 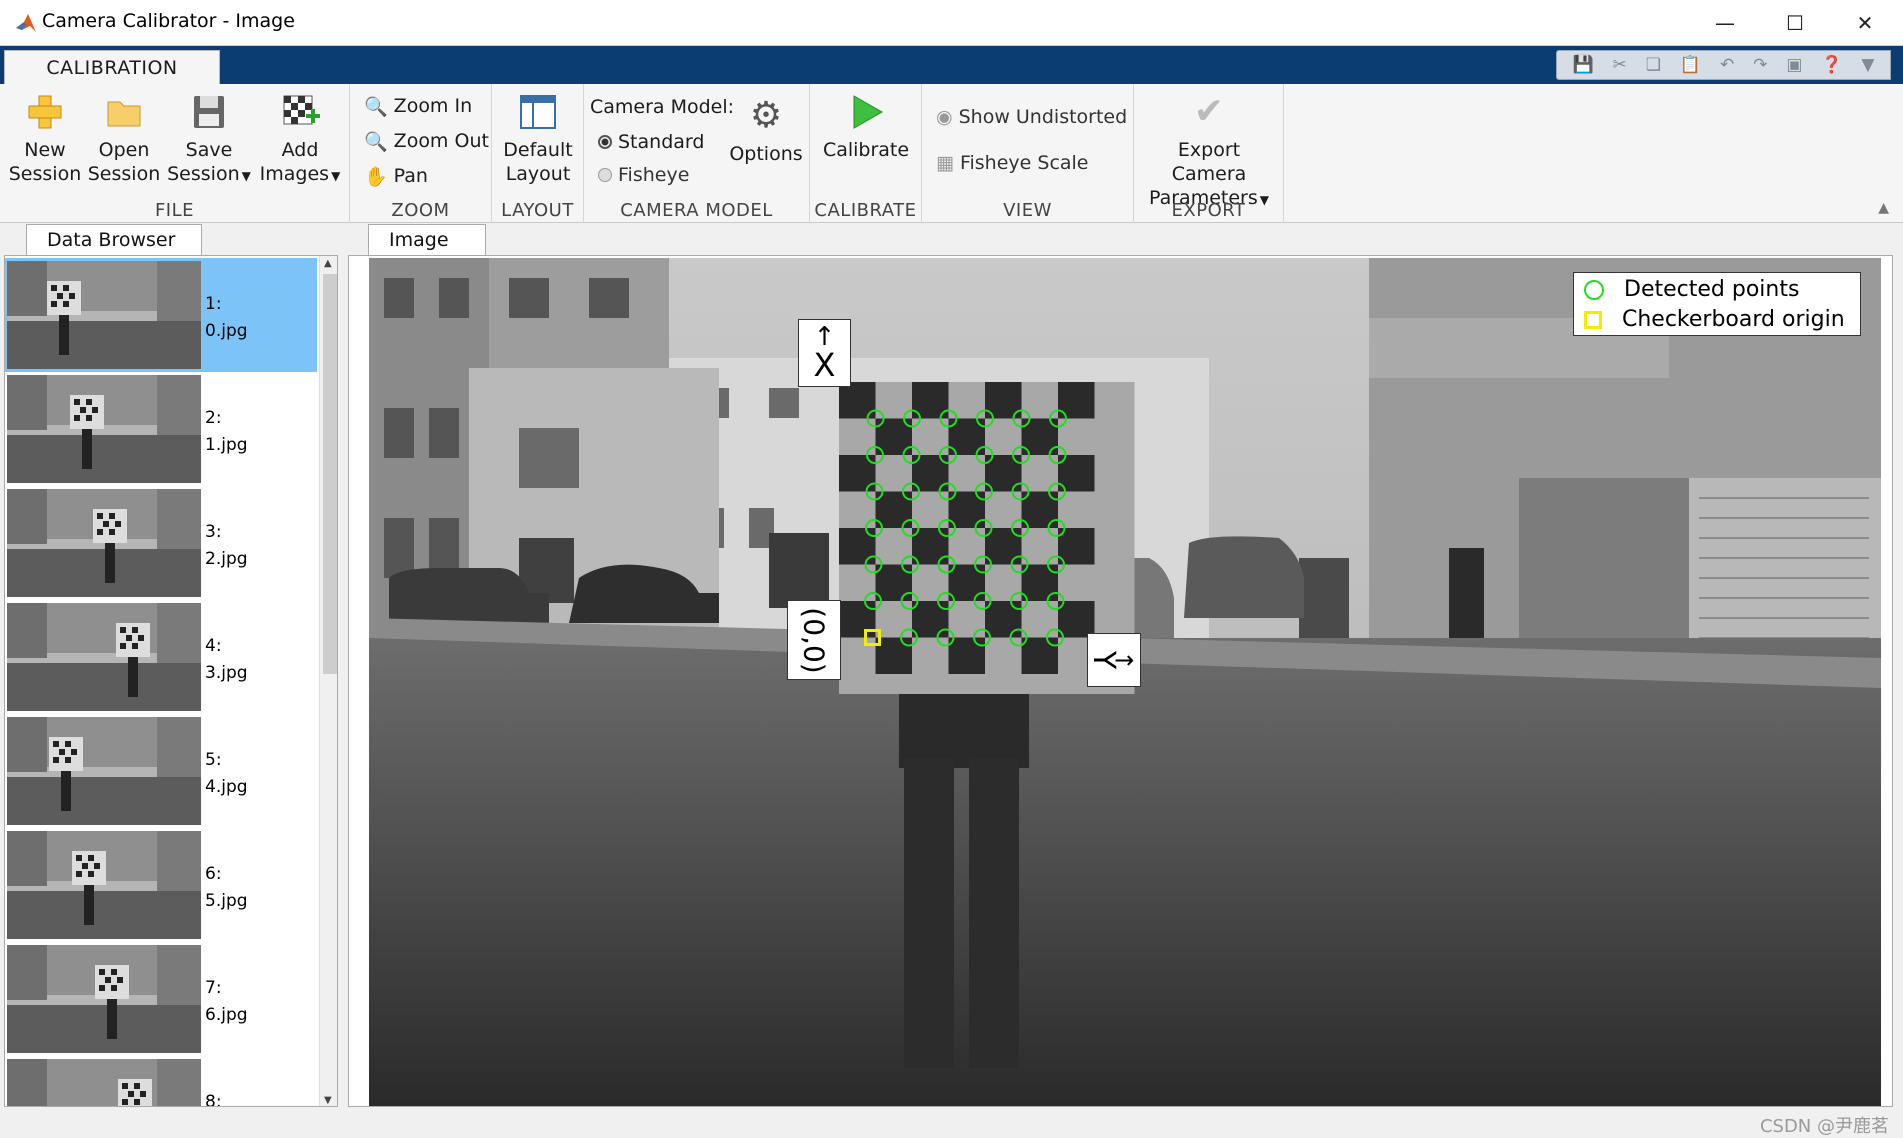 What do you see at coordinates (213, 874) in the screenshot?
I see `image-index: 6:` at bounding box center [213, 874].